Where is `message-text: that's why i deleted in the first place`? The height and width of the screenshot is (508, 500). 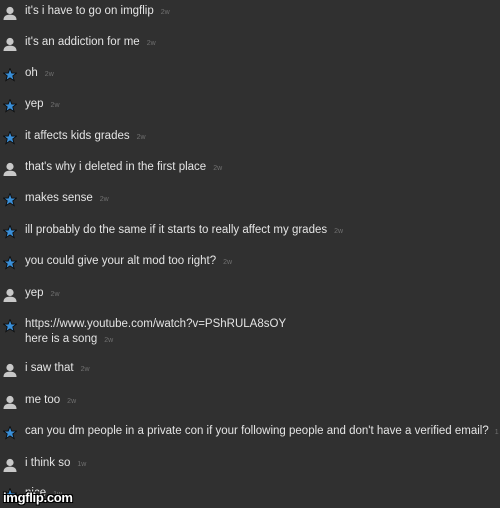 message-text: that's why i deleted in the first place is located at coordinates (116, 167).